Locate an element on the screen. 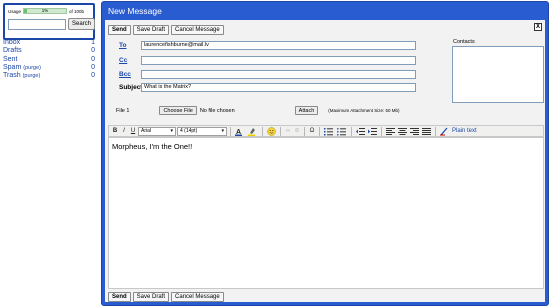  usage-percent: 1% is located at coordinates (45, 10).